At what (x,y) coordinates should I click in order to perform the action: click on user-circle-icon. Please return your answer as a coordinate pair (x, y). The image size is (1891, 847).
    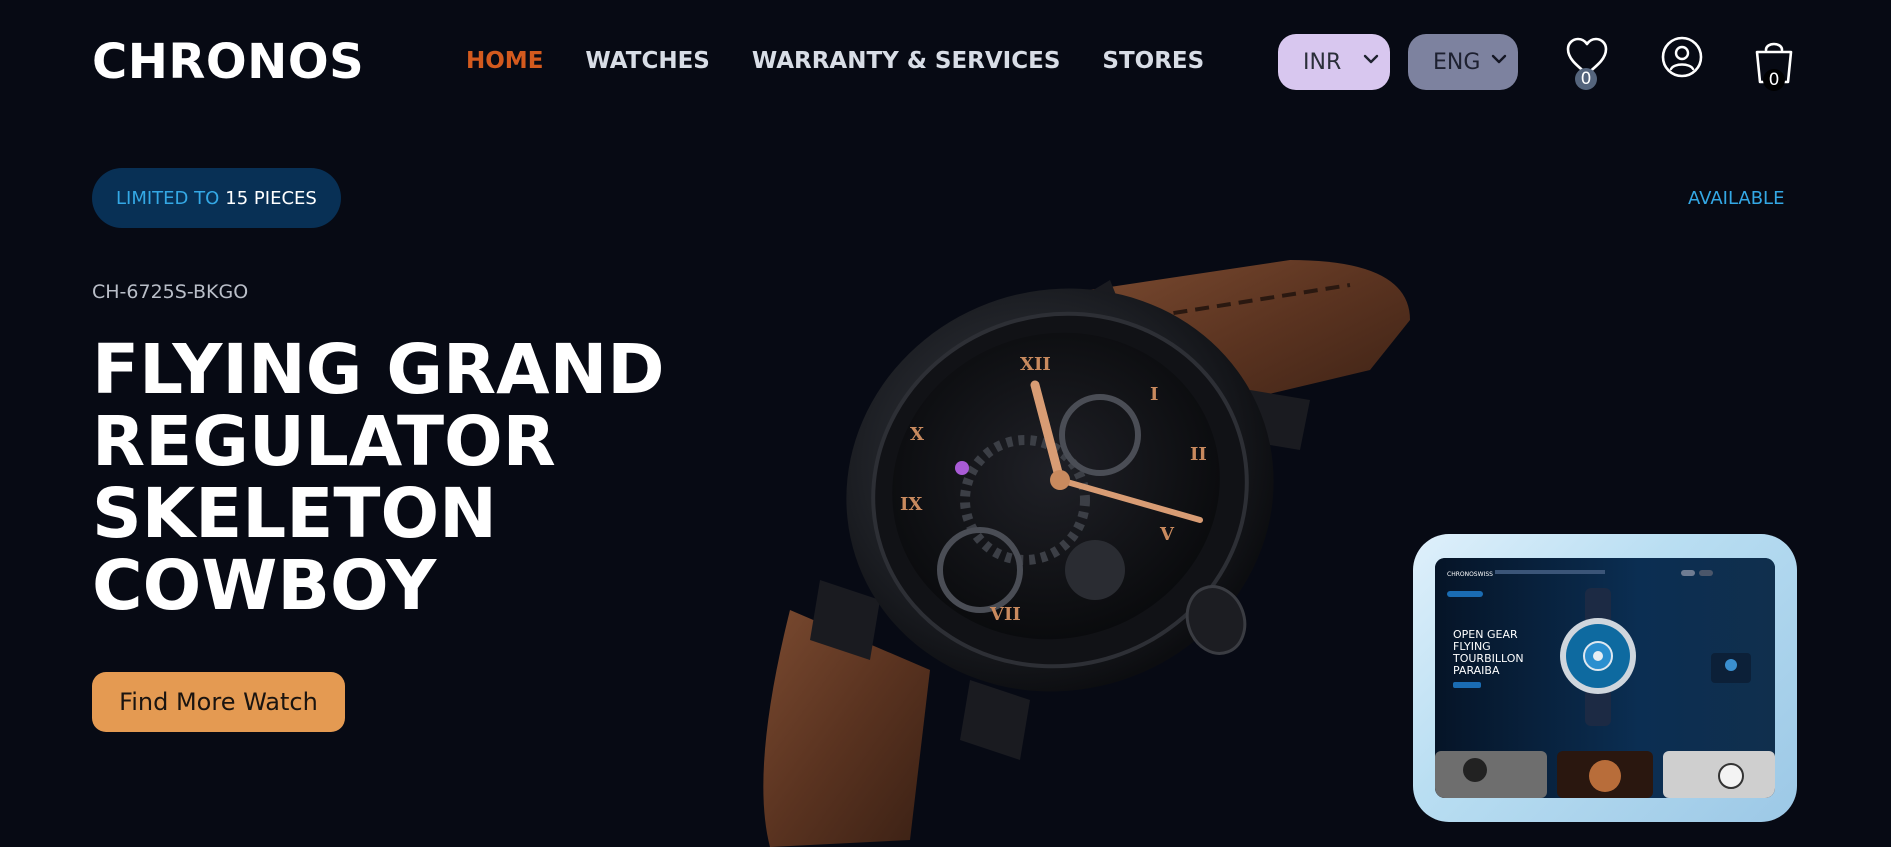
    Looking at the image, I should click on (1682, 57).